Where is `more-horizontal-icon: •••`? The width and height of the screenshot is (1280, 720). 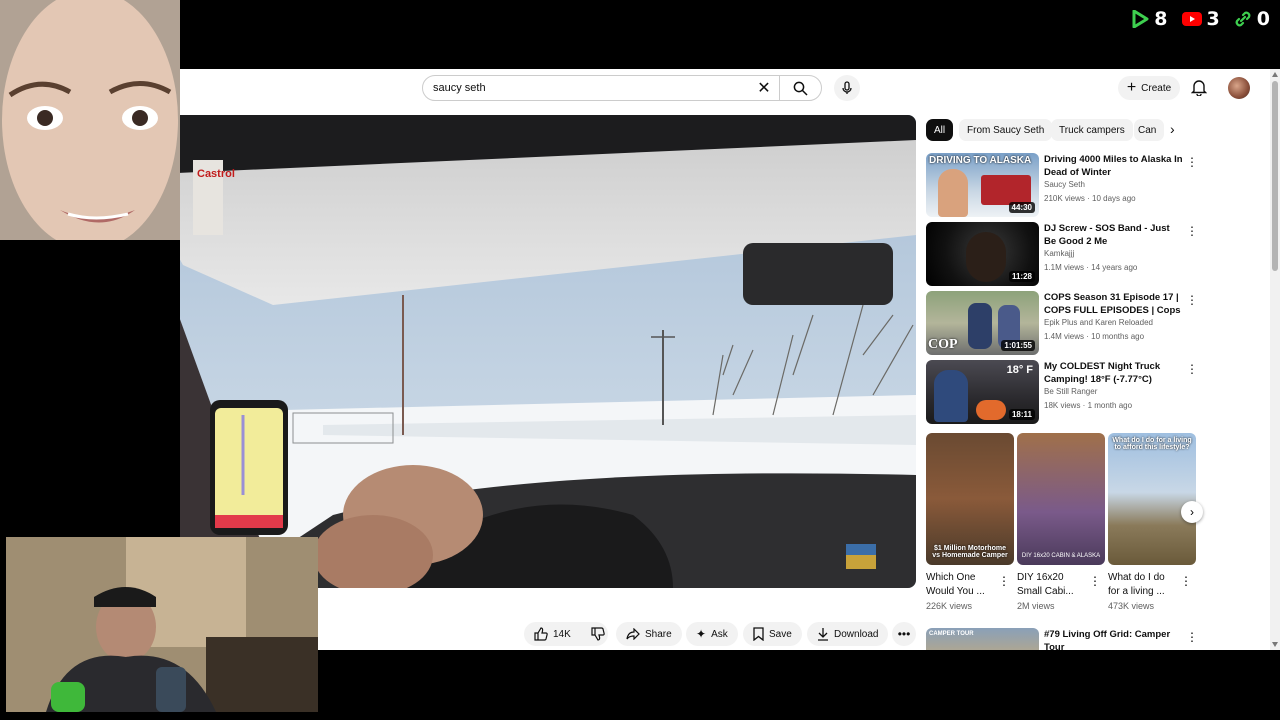 more-horizontal-icon: ••• is located at coordinates (904, 634).